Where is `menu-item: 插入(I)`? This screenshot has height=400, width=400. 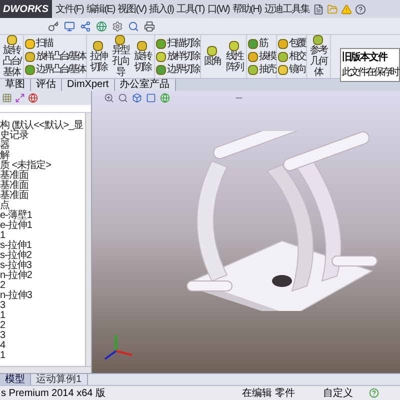
menu-item: 插入(I) is located at coordinates (161, 9).